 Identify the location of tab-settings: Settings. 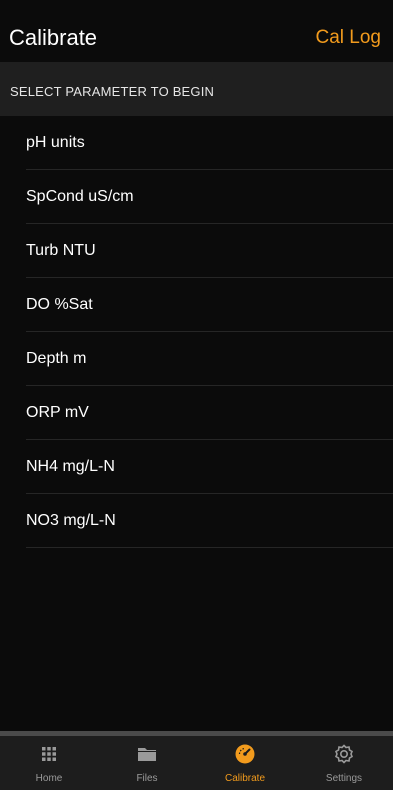
(344, 763).